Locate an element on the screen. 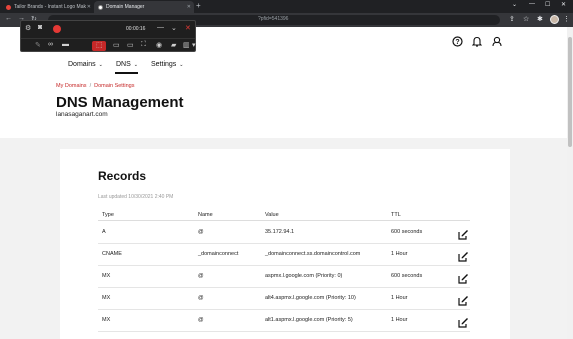 This screenshot has height=339, width=573. menu-dots-icon: ⋮ is located at coordinates (566, 19).